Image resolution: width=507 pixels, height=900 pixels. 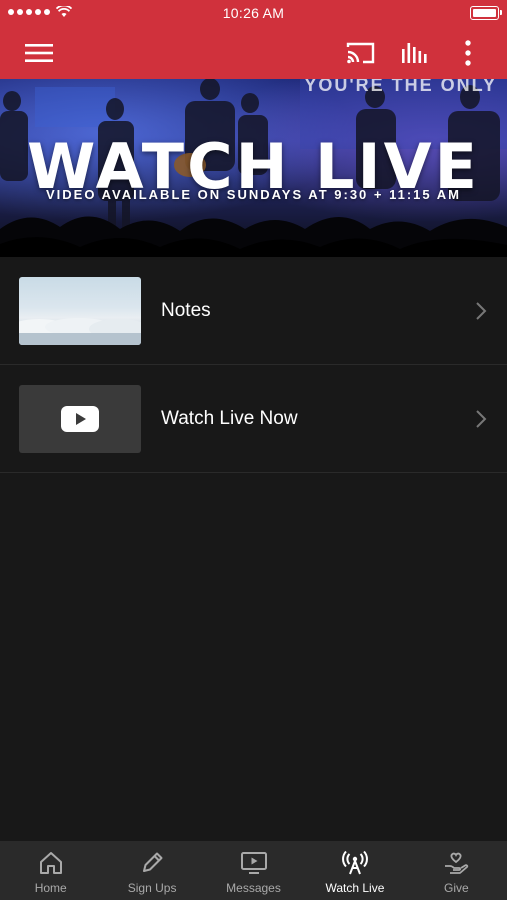 I want to click on menu-button, so click(x=39, y=52).